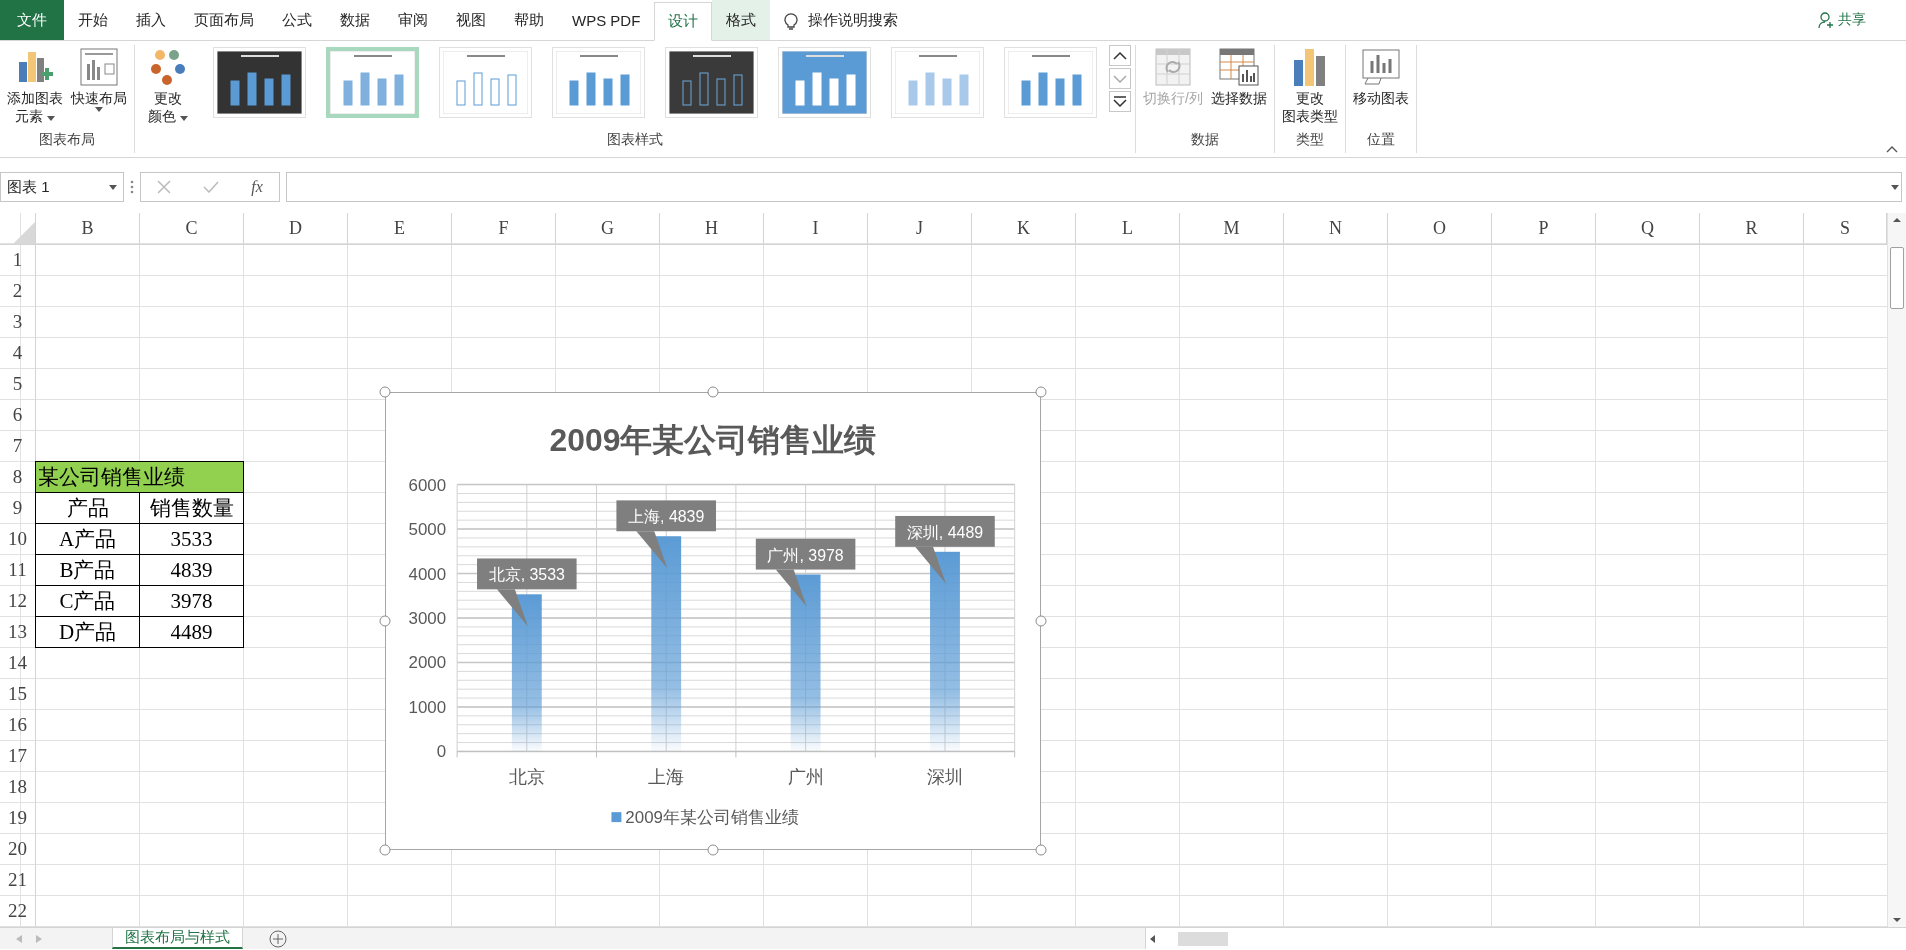 The height and width of the screenshot is (950, 1906). What do you see at coordinates (224, 20) in the screenshot?
I see `ribbon-tab: 页面布局` at bounding box center [224, 20].